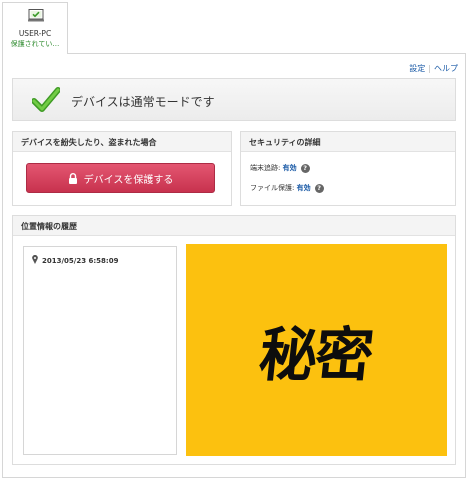 This screenshot has height=480, width=468. What do you see at coordinates (80, 261) in the screenshot?
I see `location-timestamp: 2013/05/23 6:58:09` at bounding box center [80, 261].